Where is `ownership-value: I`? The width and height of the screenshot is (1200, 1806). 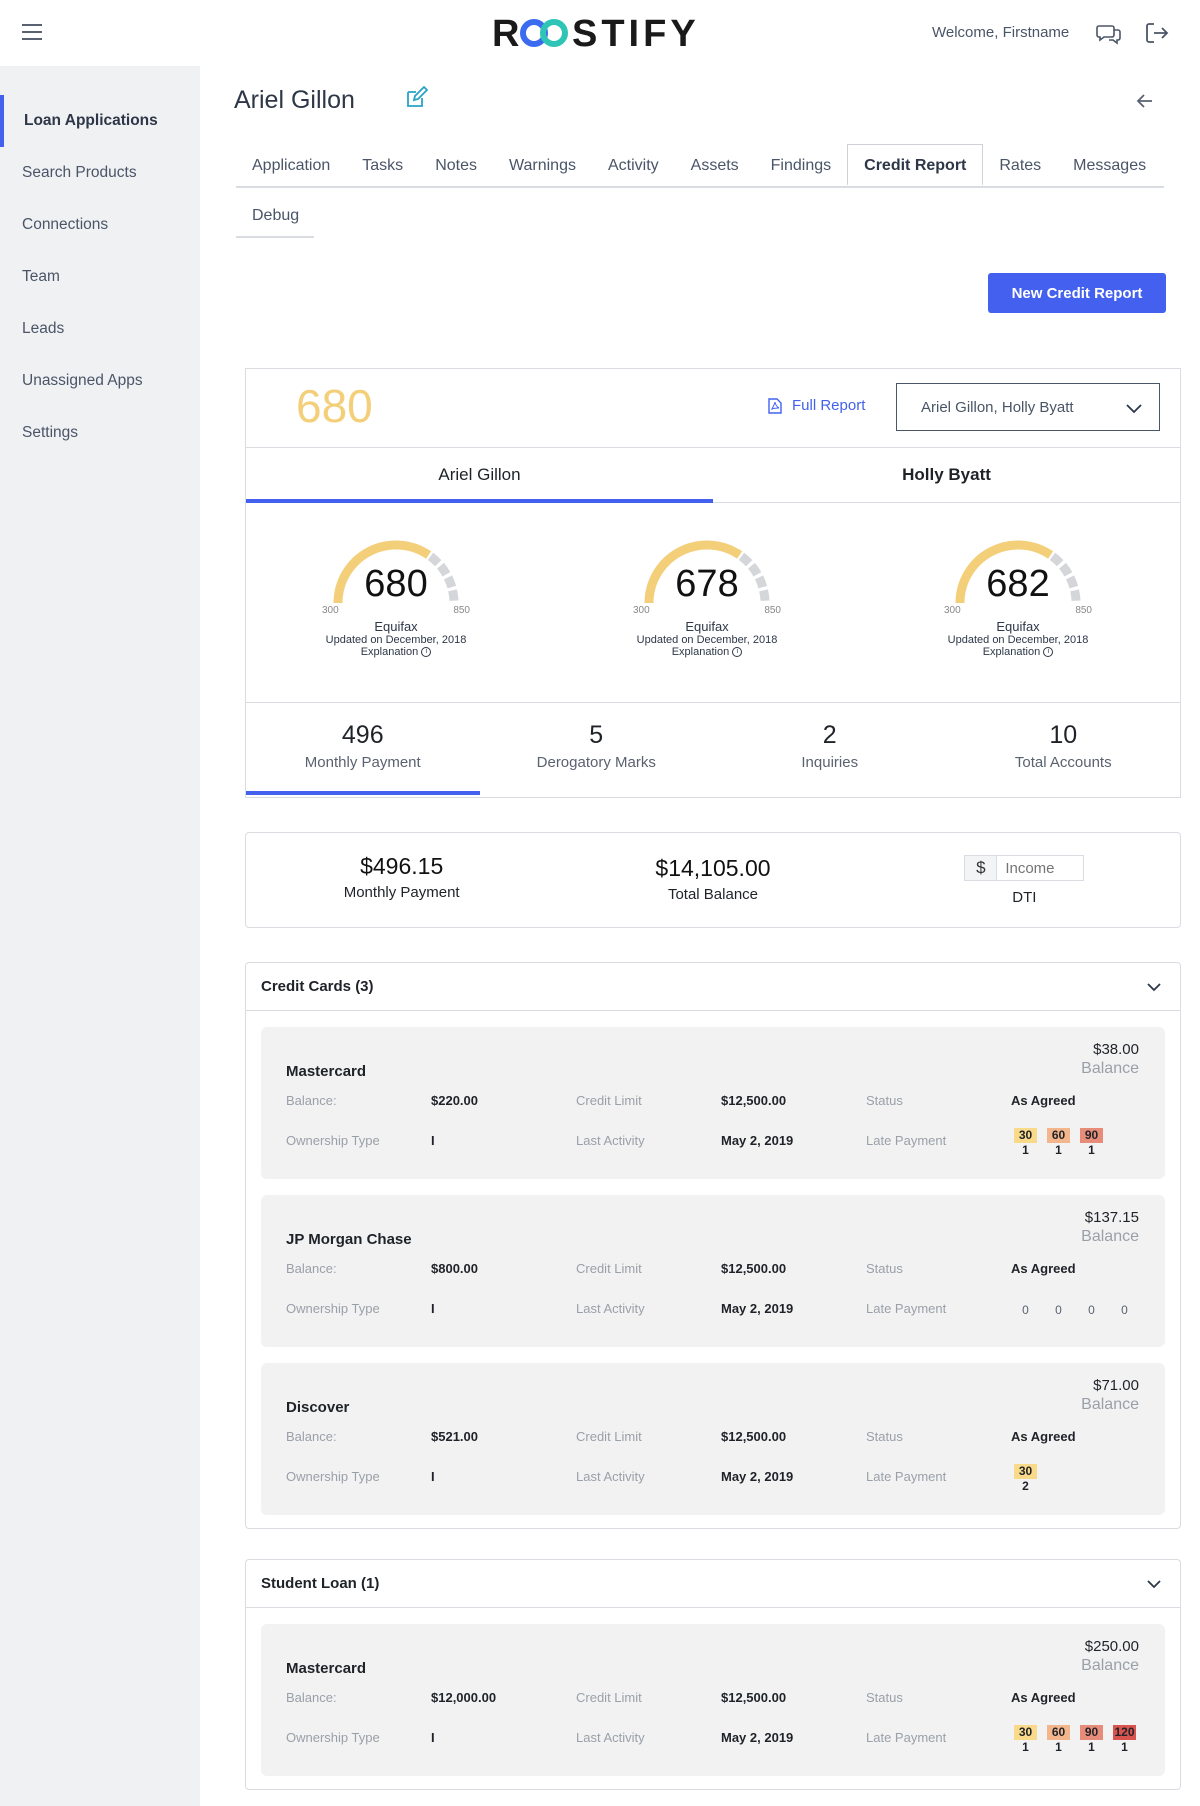
ownership-value: I is located at coordinates (433, 1140).